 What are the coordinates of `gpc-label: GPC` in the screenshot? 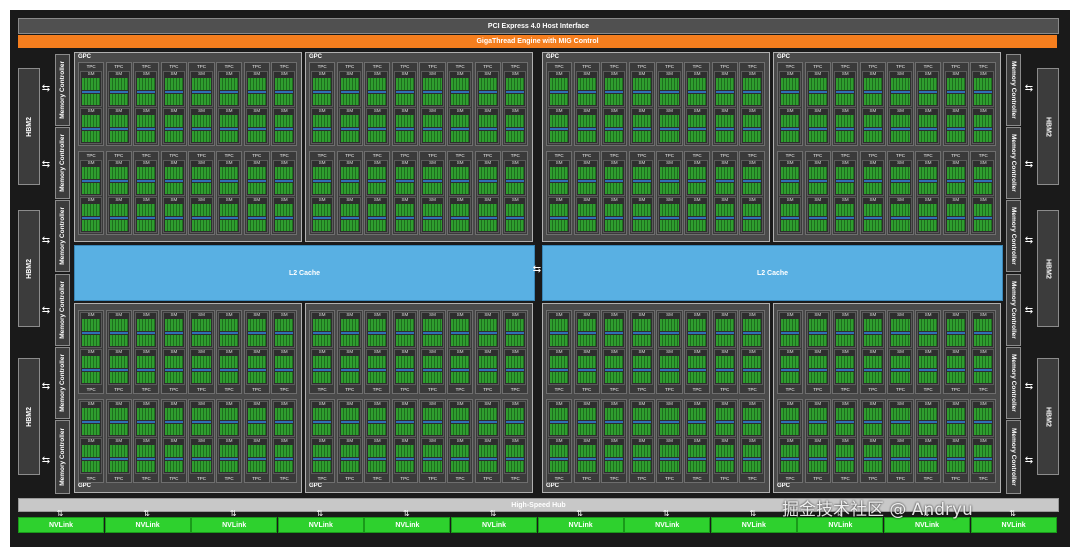 It's located at (316, 486).